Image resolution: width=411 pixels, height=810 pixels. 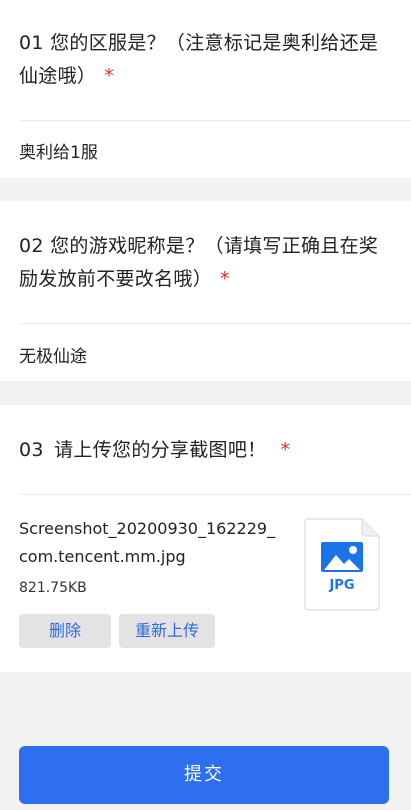 I want to click on question-title-02: 02 您的游戏昵称是？（请填写正确且在奖励发放前不要改名哦） *, so click(x=201, y=263).